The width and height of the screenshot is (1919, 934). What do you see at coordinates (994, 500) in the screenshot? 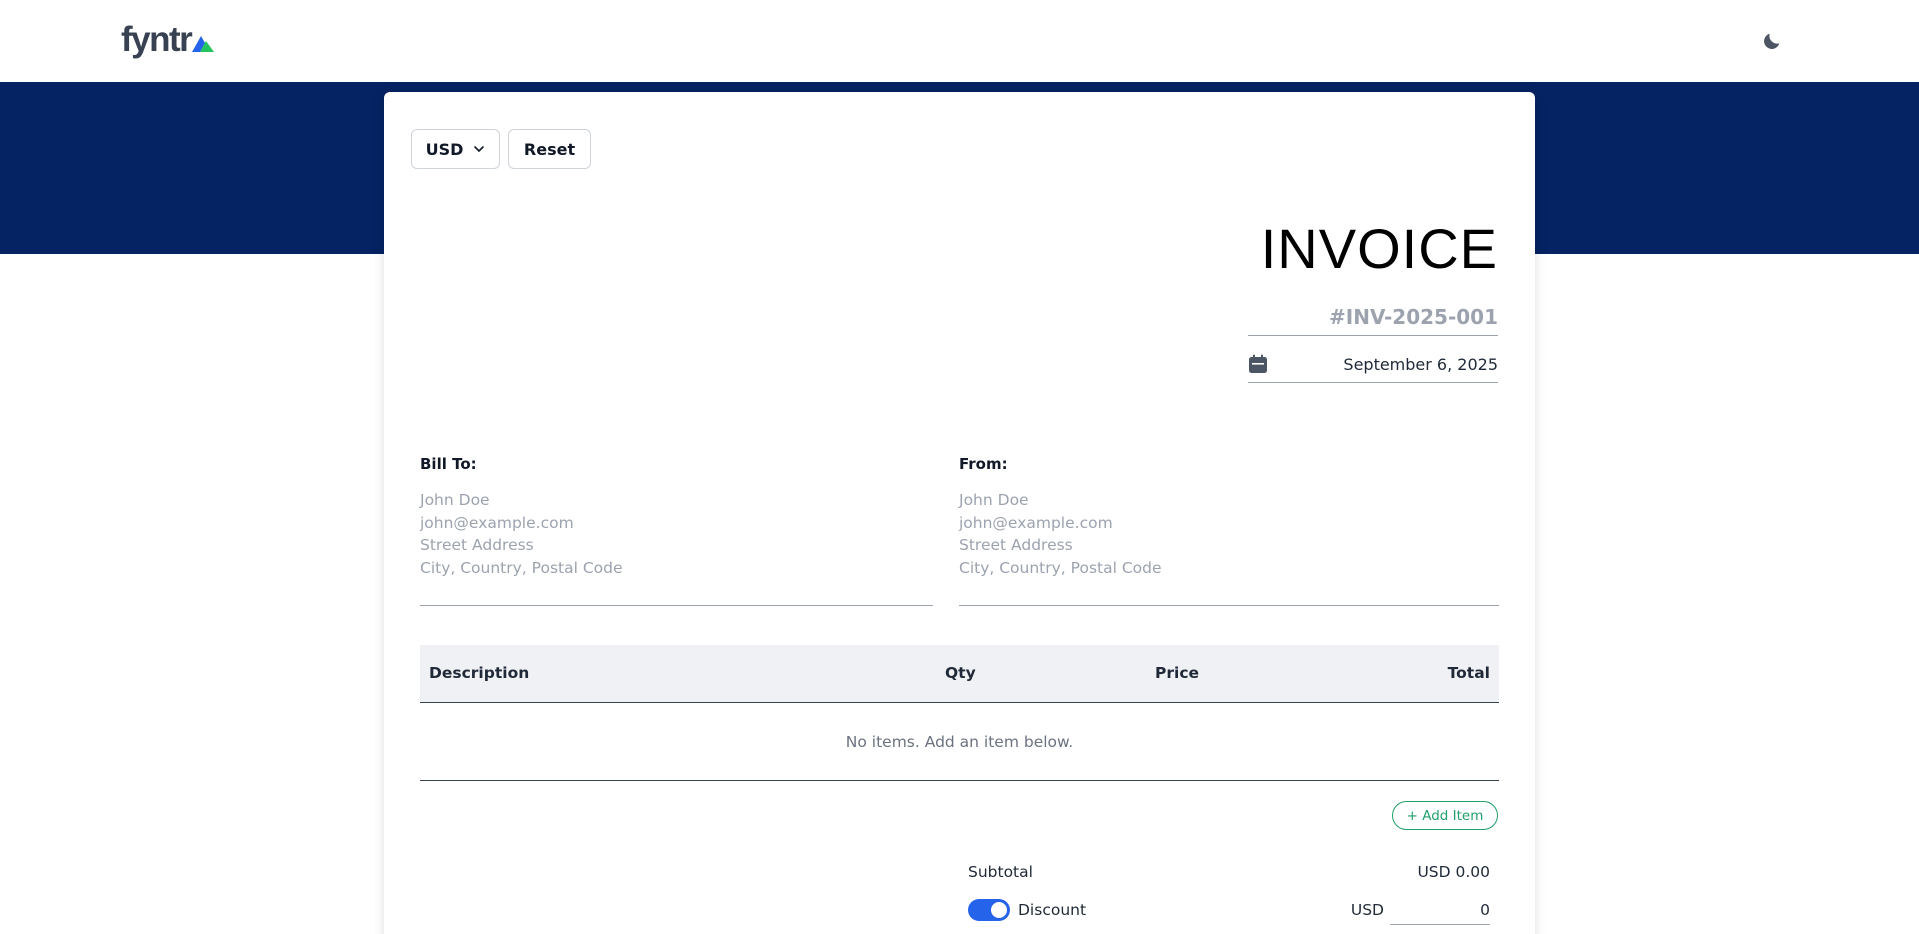
I see `from-name: John Doe` at bounding box center [994, 500].